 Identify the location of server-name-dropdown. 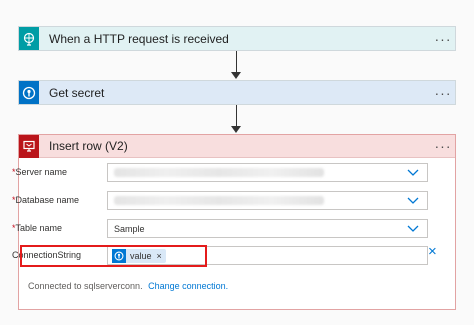
(267, 172).